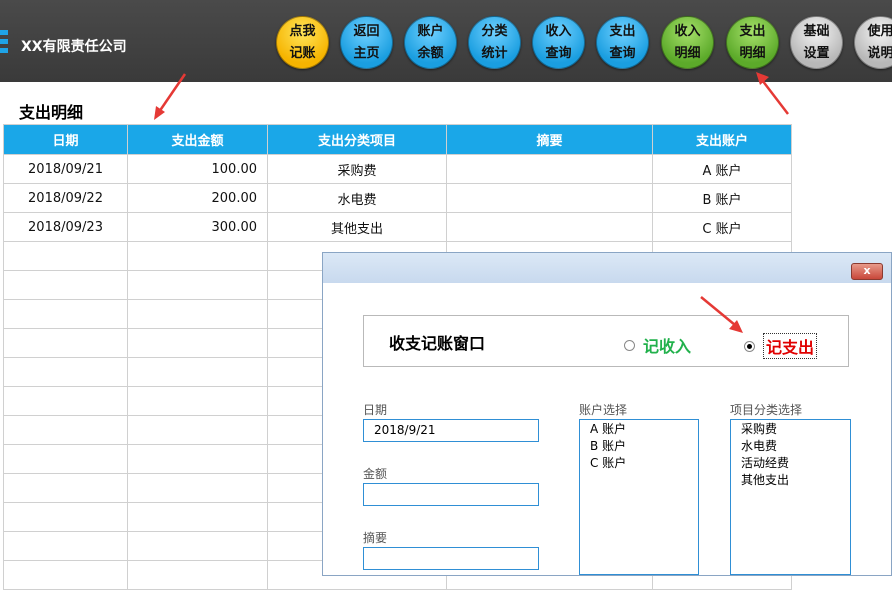 The height and width of the screenshot is (590, 892). Describe the element at coordinates (375, 410) in the screenshot. I see `date-label: 日期` at that location.